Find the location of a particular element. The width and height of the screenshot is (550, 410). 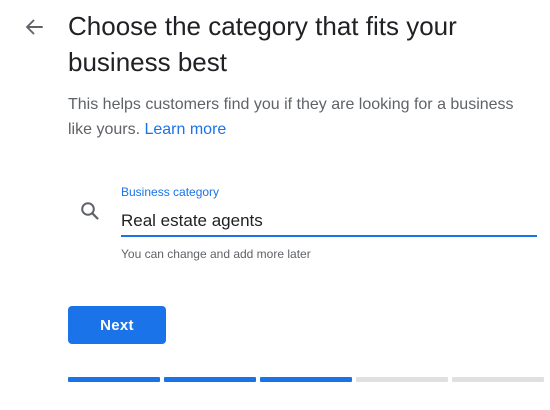

search-icon is located at coordinates (90, 211).